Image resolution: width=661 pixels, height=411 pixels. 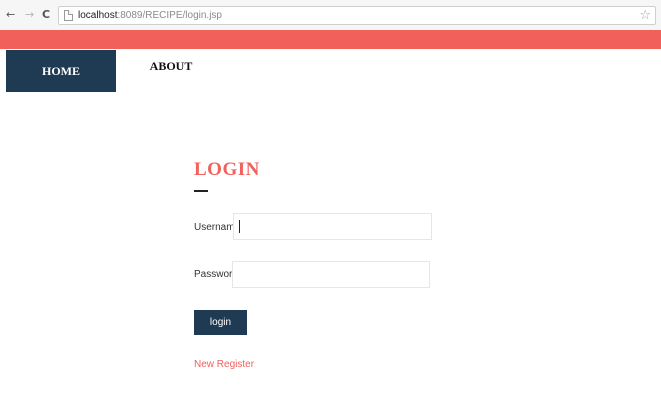 What do you see at coordinates (68, 15) in the screenshot?
I see `page-icon` at bounding box center [68, 15].